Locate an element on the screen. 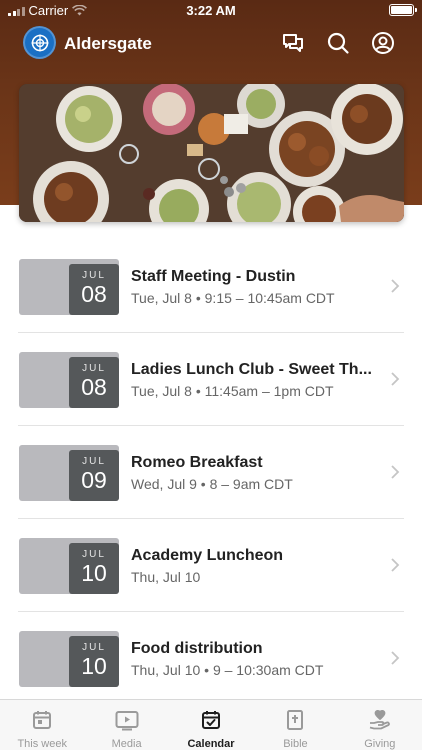  tab-bar: This week Media Calendar Bible Giving is located at coordinates (211, 724).